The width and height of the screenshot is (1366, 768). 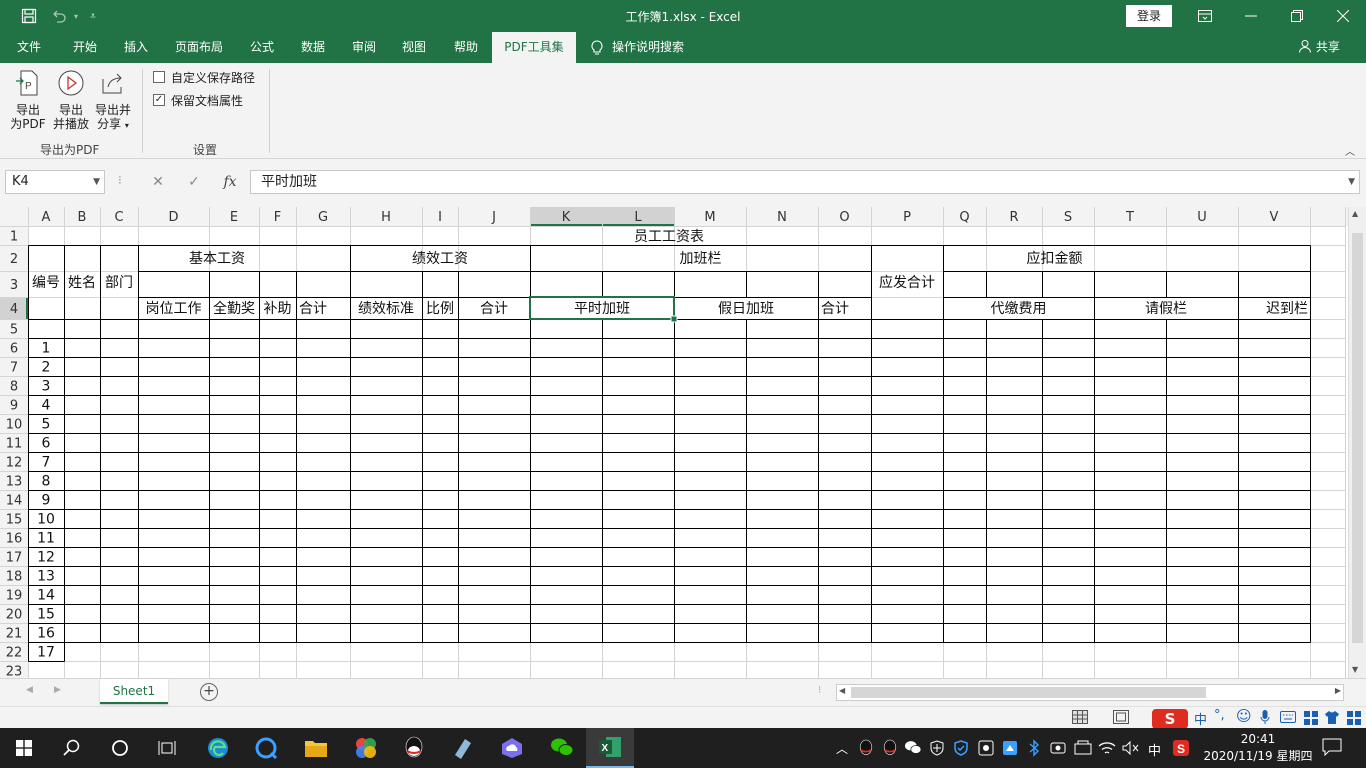 I want to click on row-header-17: 17, so click(x=14, y=558).